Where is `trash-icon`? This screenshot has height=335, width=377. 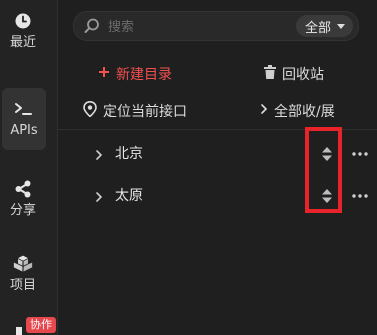
trash-icon is located at coordinates (270, 74).